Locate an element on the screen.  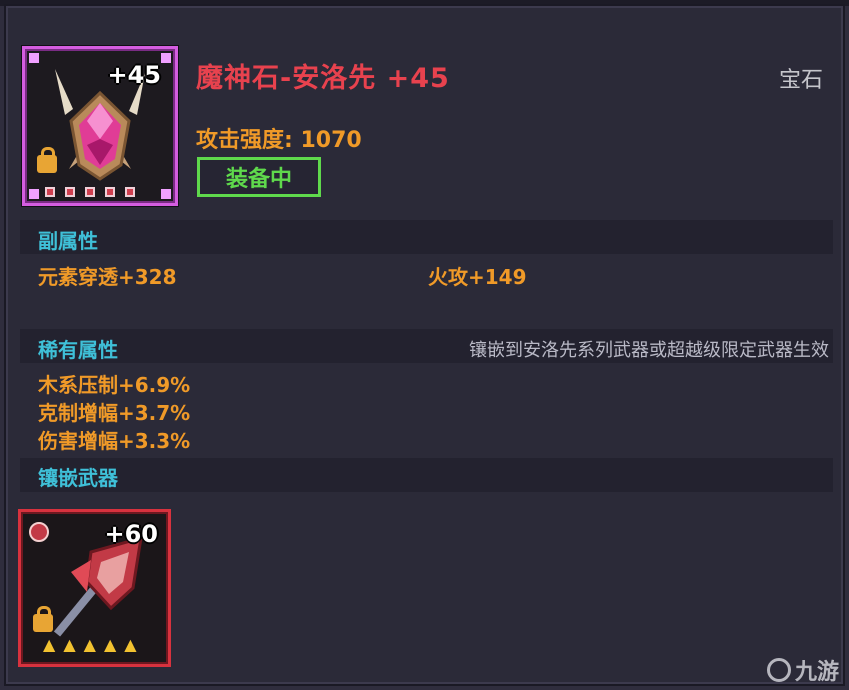
watermark: 九游 is located at coordinates (802, 670).